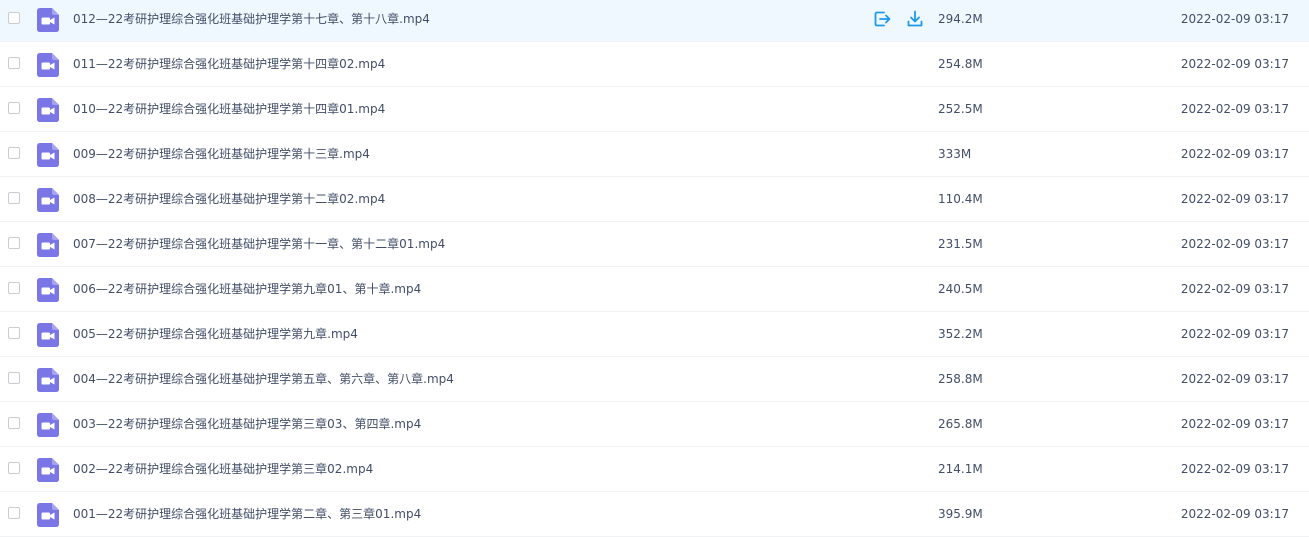 The width and height of the screenshot is (1309, 537). What do you see at coordinates (221, 154) in the screenshot?
I see `file-name: 009—22考研护理综合强化班基础护理学第十三章.mp4` at bounding box center [221, 154].